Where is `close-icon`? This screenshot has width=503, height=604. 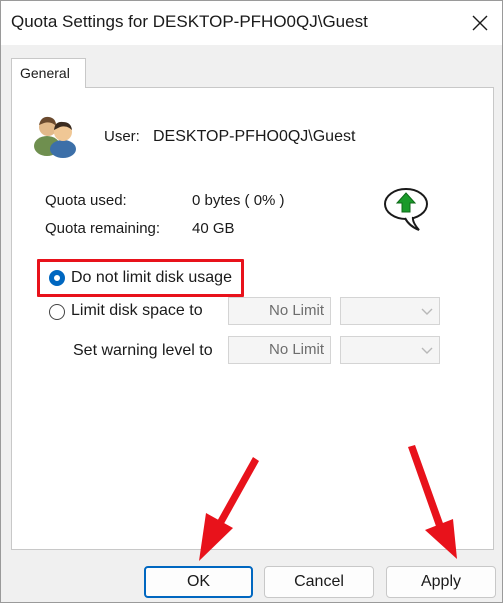 close-icon is located at coordinates (480, 23).